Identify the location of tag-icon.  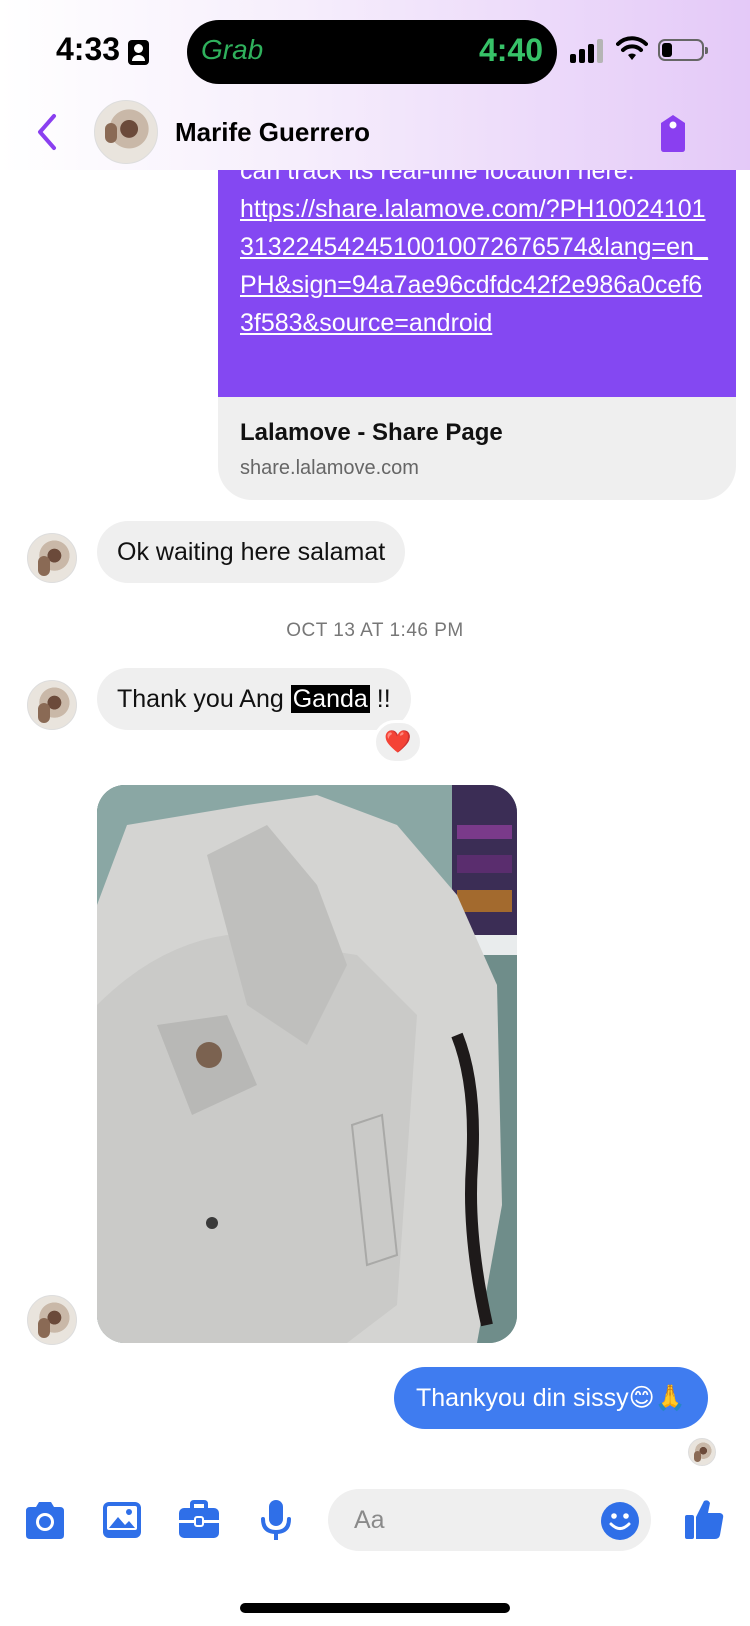
(673, 133).